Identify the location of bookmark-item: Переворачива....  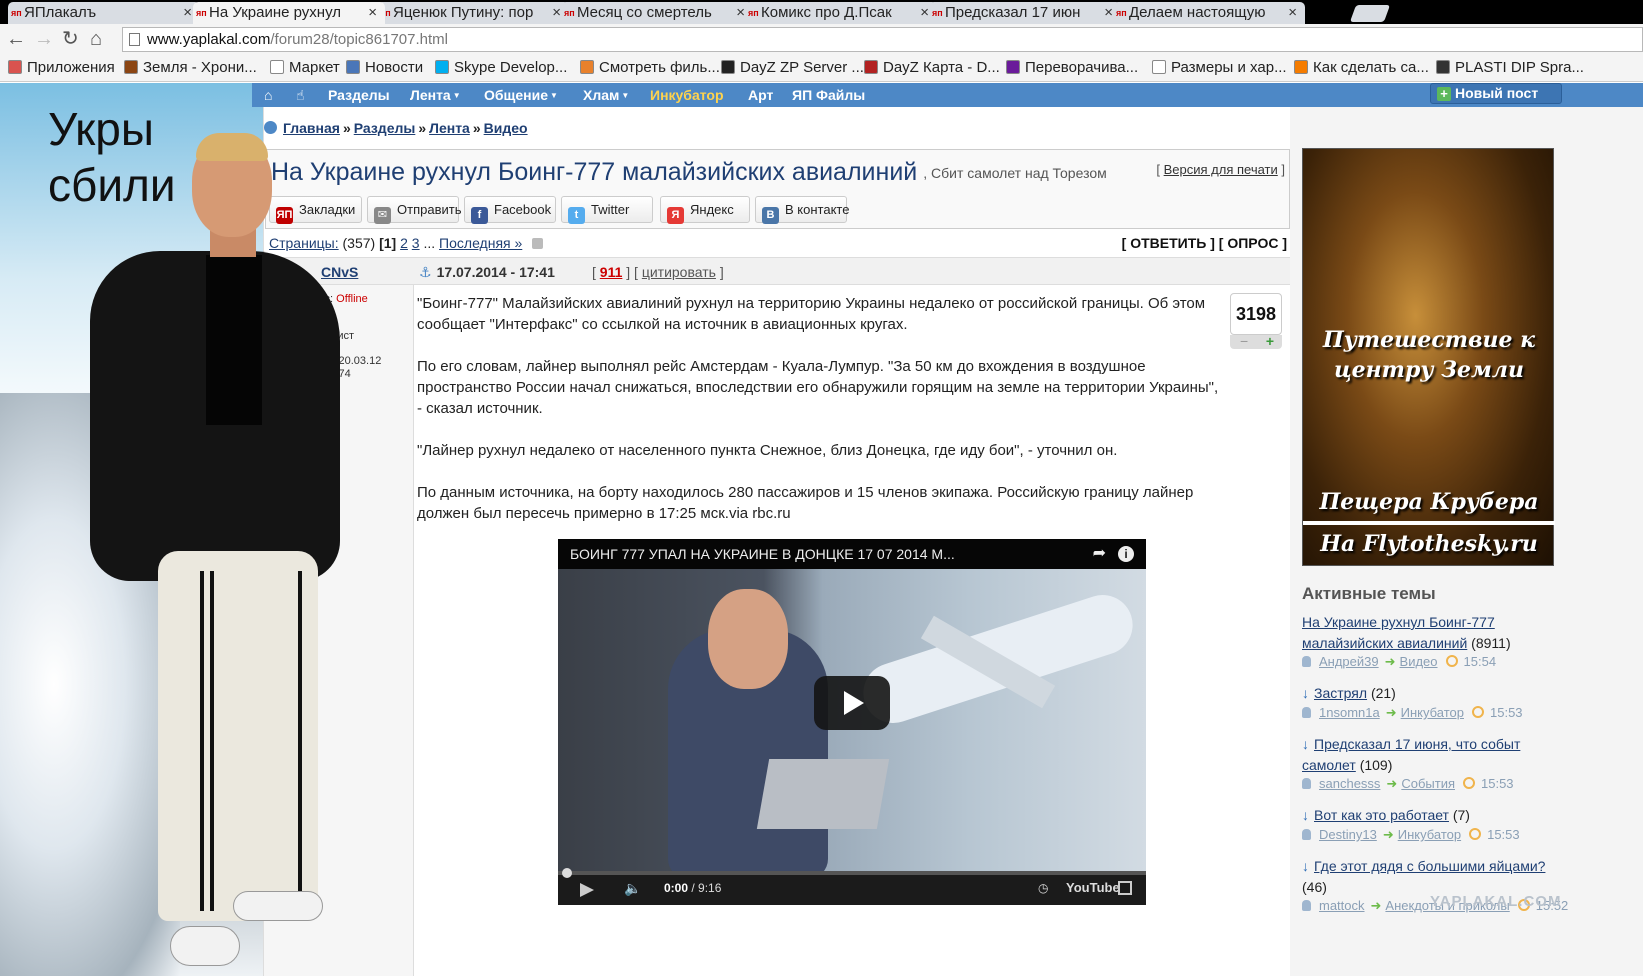
(1072, 68).